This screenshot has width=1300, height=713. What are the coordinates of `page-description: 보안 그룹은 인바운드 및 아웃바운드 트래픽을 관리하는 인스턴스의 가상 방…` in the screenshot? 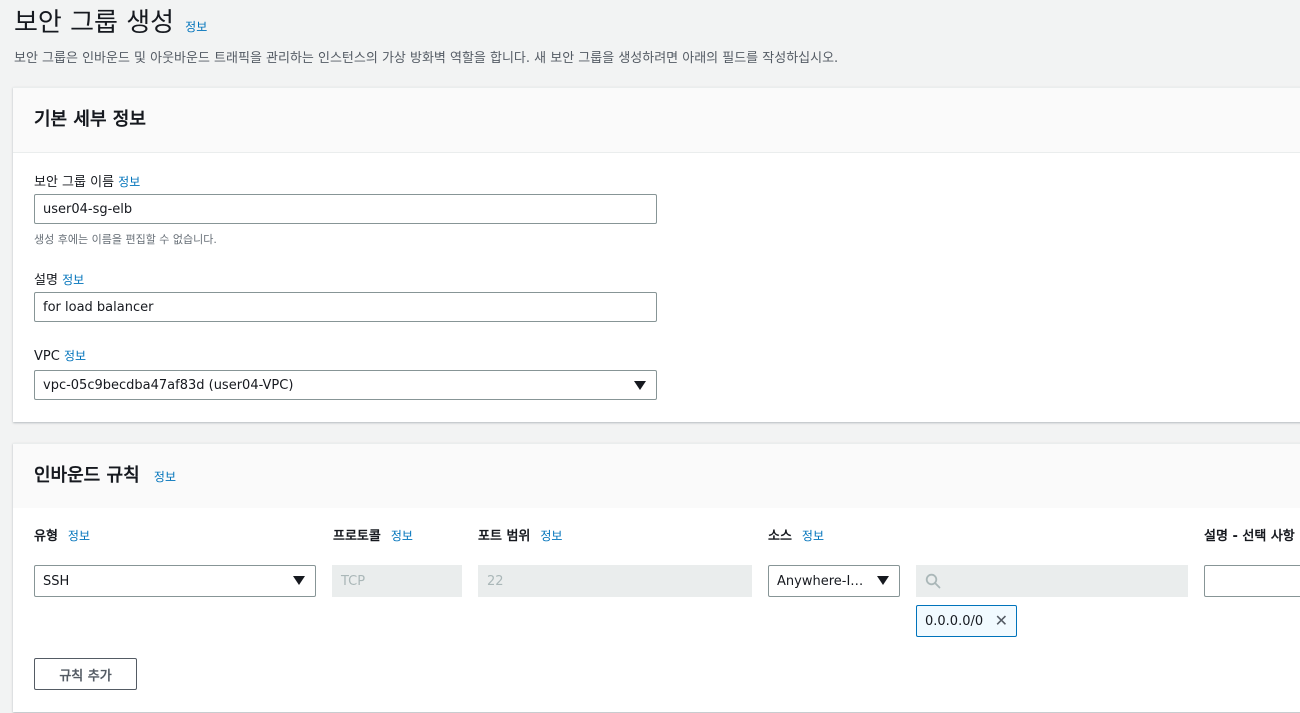 It's located at (426, 58).